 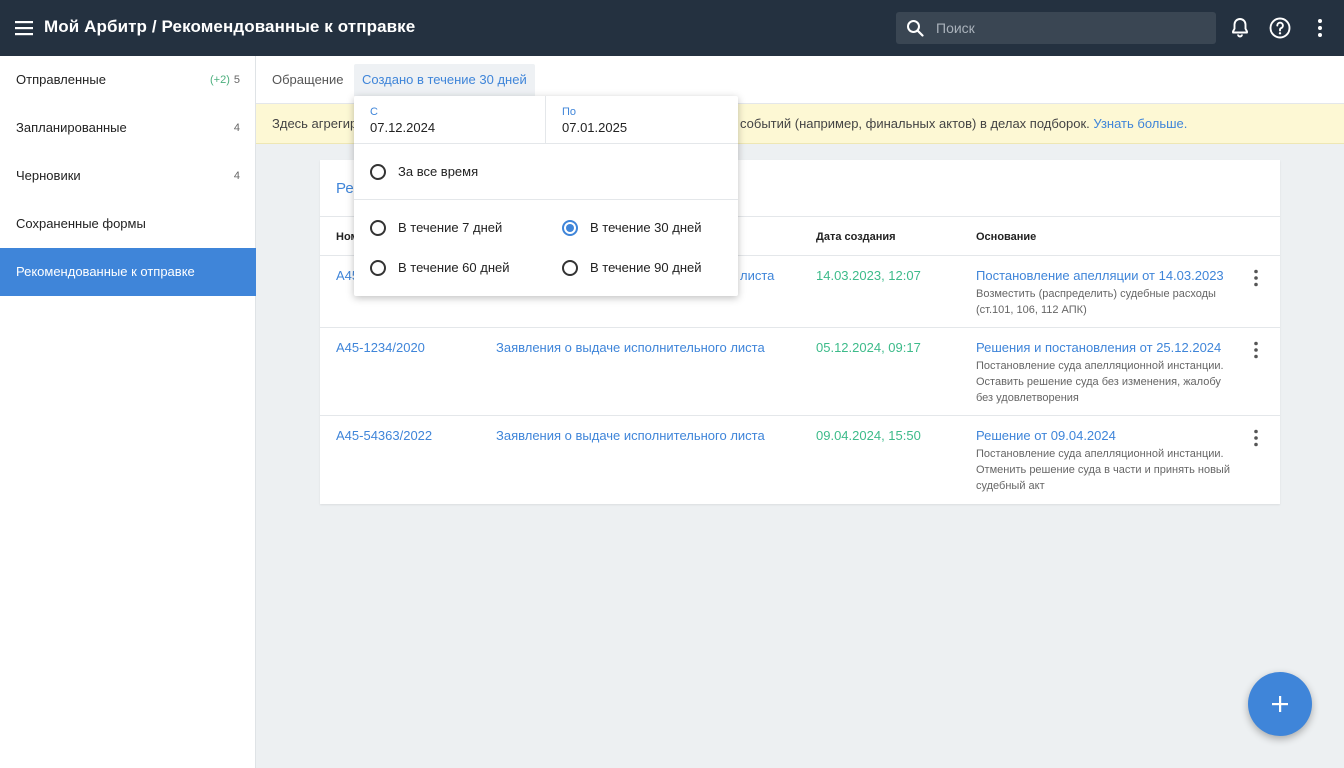 I want to click on tab-created-period: Создано в течение 30 дней, so click(x=444, y=80).